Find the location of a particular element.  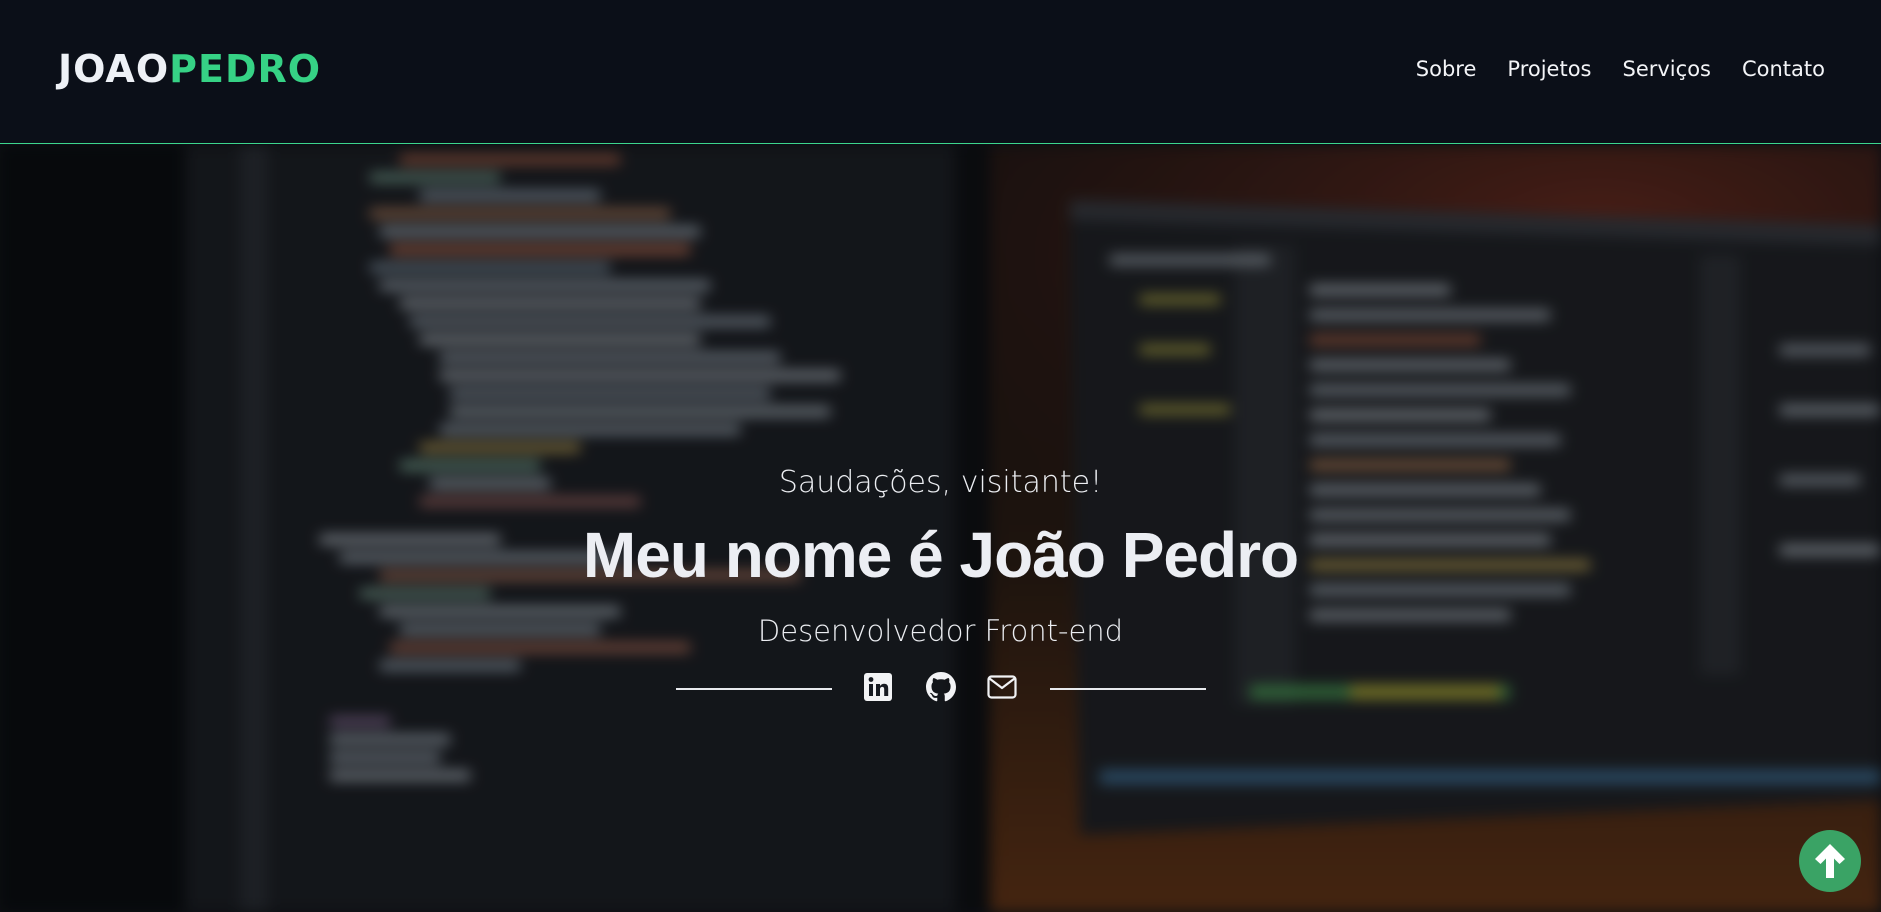

site-logo: JOAOPEDRO is located at coordinates (189, 69).